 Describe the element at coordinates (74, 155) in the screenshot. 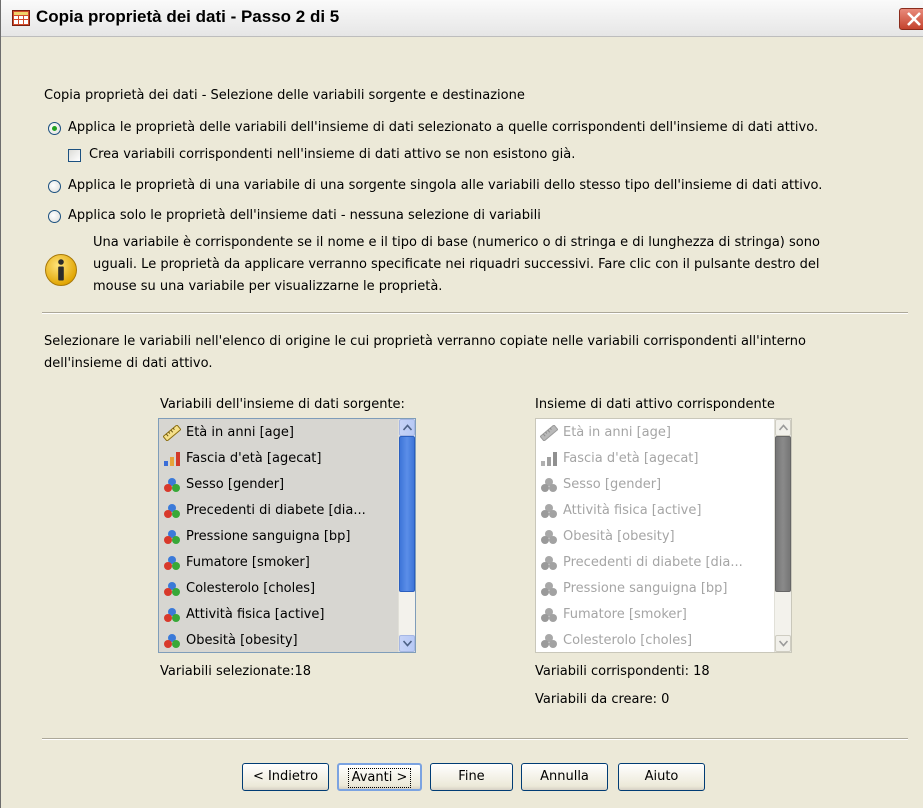

I see `checkbox-create-matching` at that location.